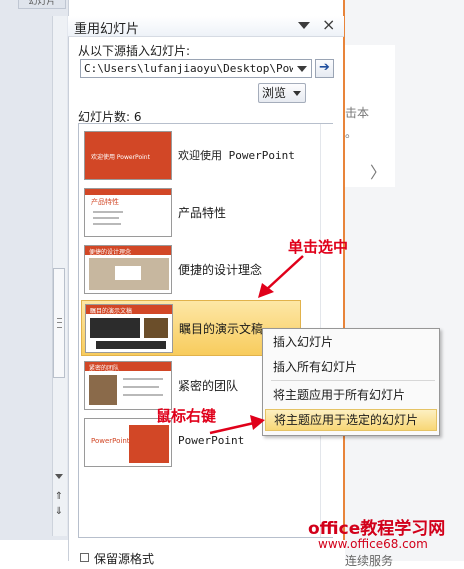 This screenshot has width=464, height=569. I want to click on watermark-title: office教程学习网, so click(377, 529).